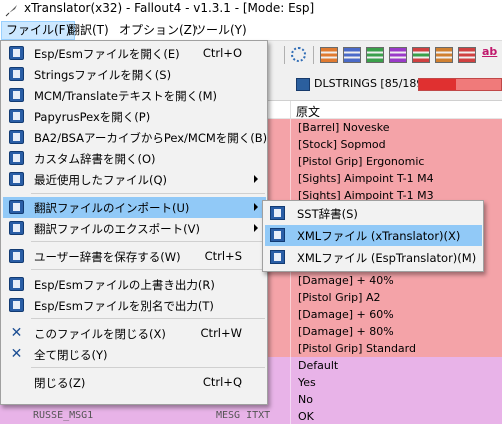 Image resolution: width=502 pixels, height=424 pixels. What do you see at coordinates (444, 55) in the screenshot?
I see `filter-tan-icon` at bounding box center [444, 55].